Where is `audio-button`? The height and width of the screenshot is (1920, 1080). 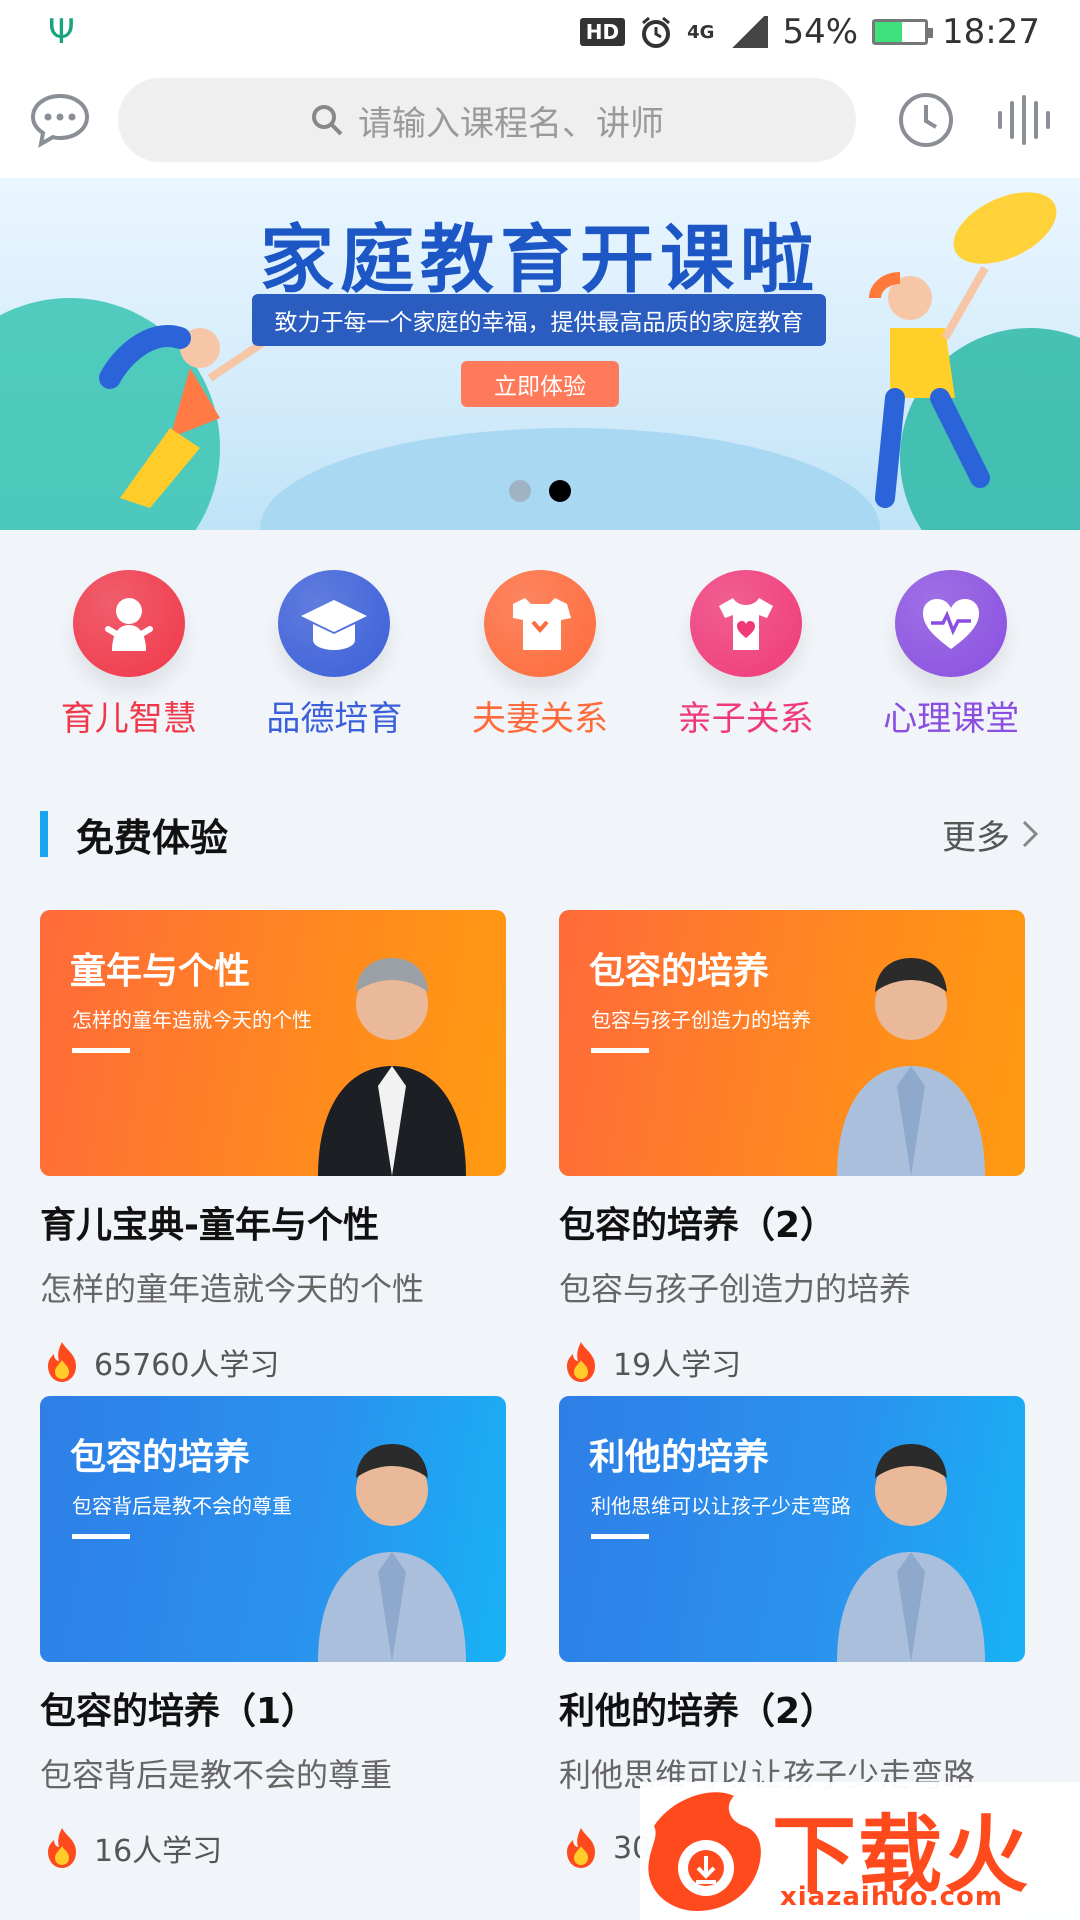
audio-button is located at coordinates (1024, 120).